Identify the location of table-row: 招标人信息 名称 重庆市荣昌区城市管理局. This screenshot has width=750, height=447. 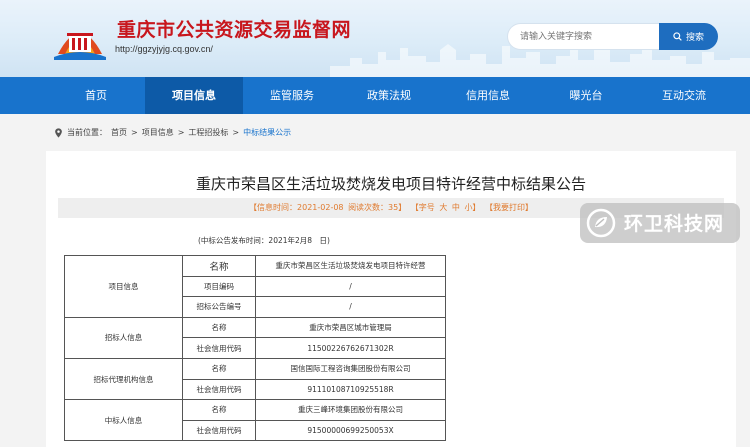
(255, 337).